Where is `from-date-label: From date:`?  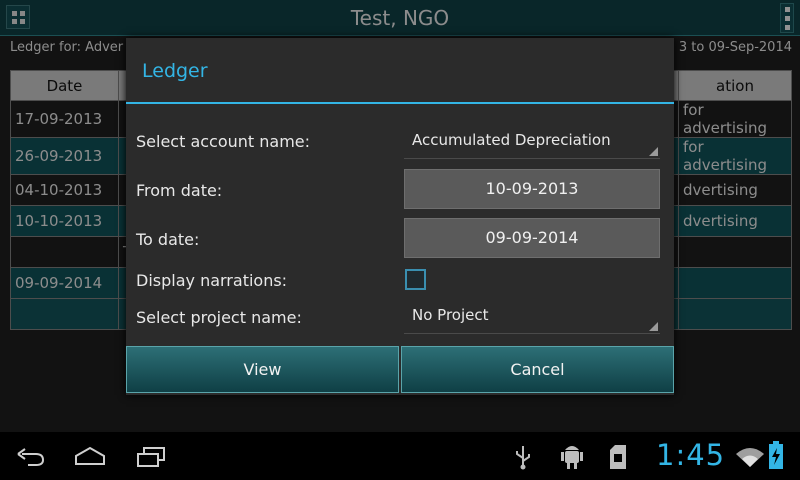
from-date-label: From date: is located at coordinates (179, 190).